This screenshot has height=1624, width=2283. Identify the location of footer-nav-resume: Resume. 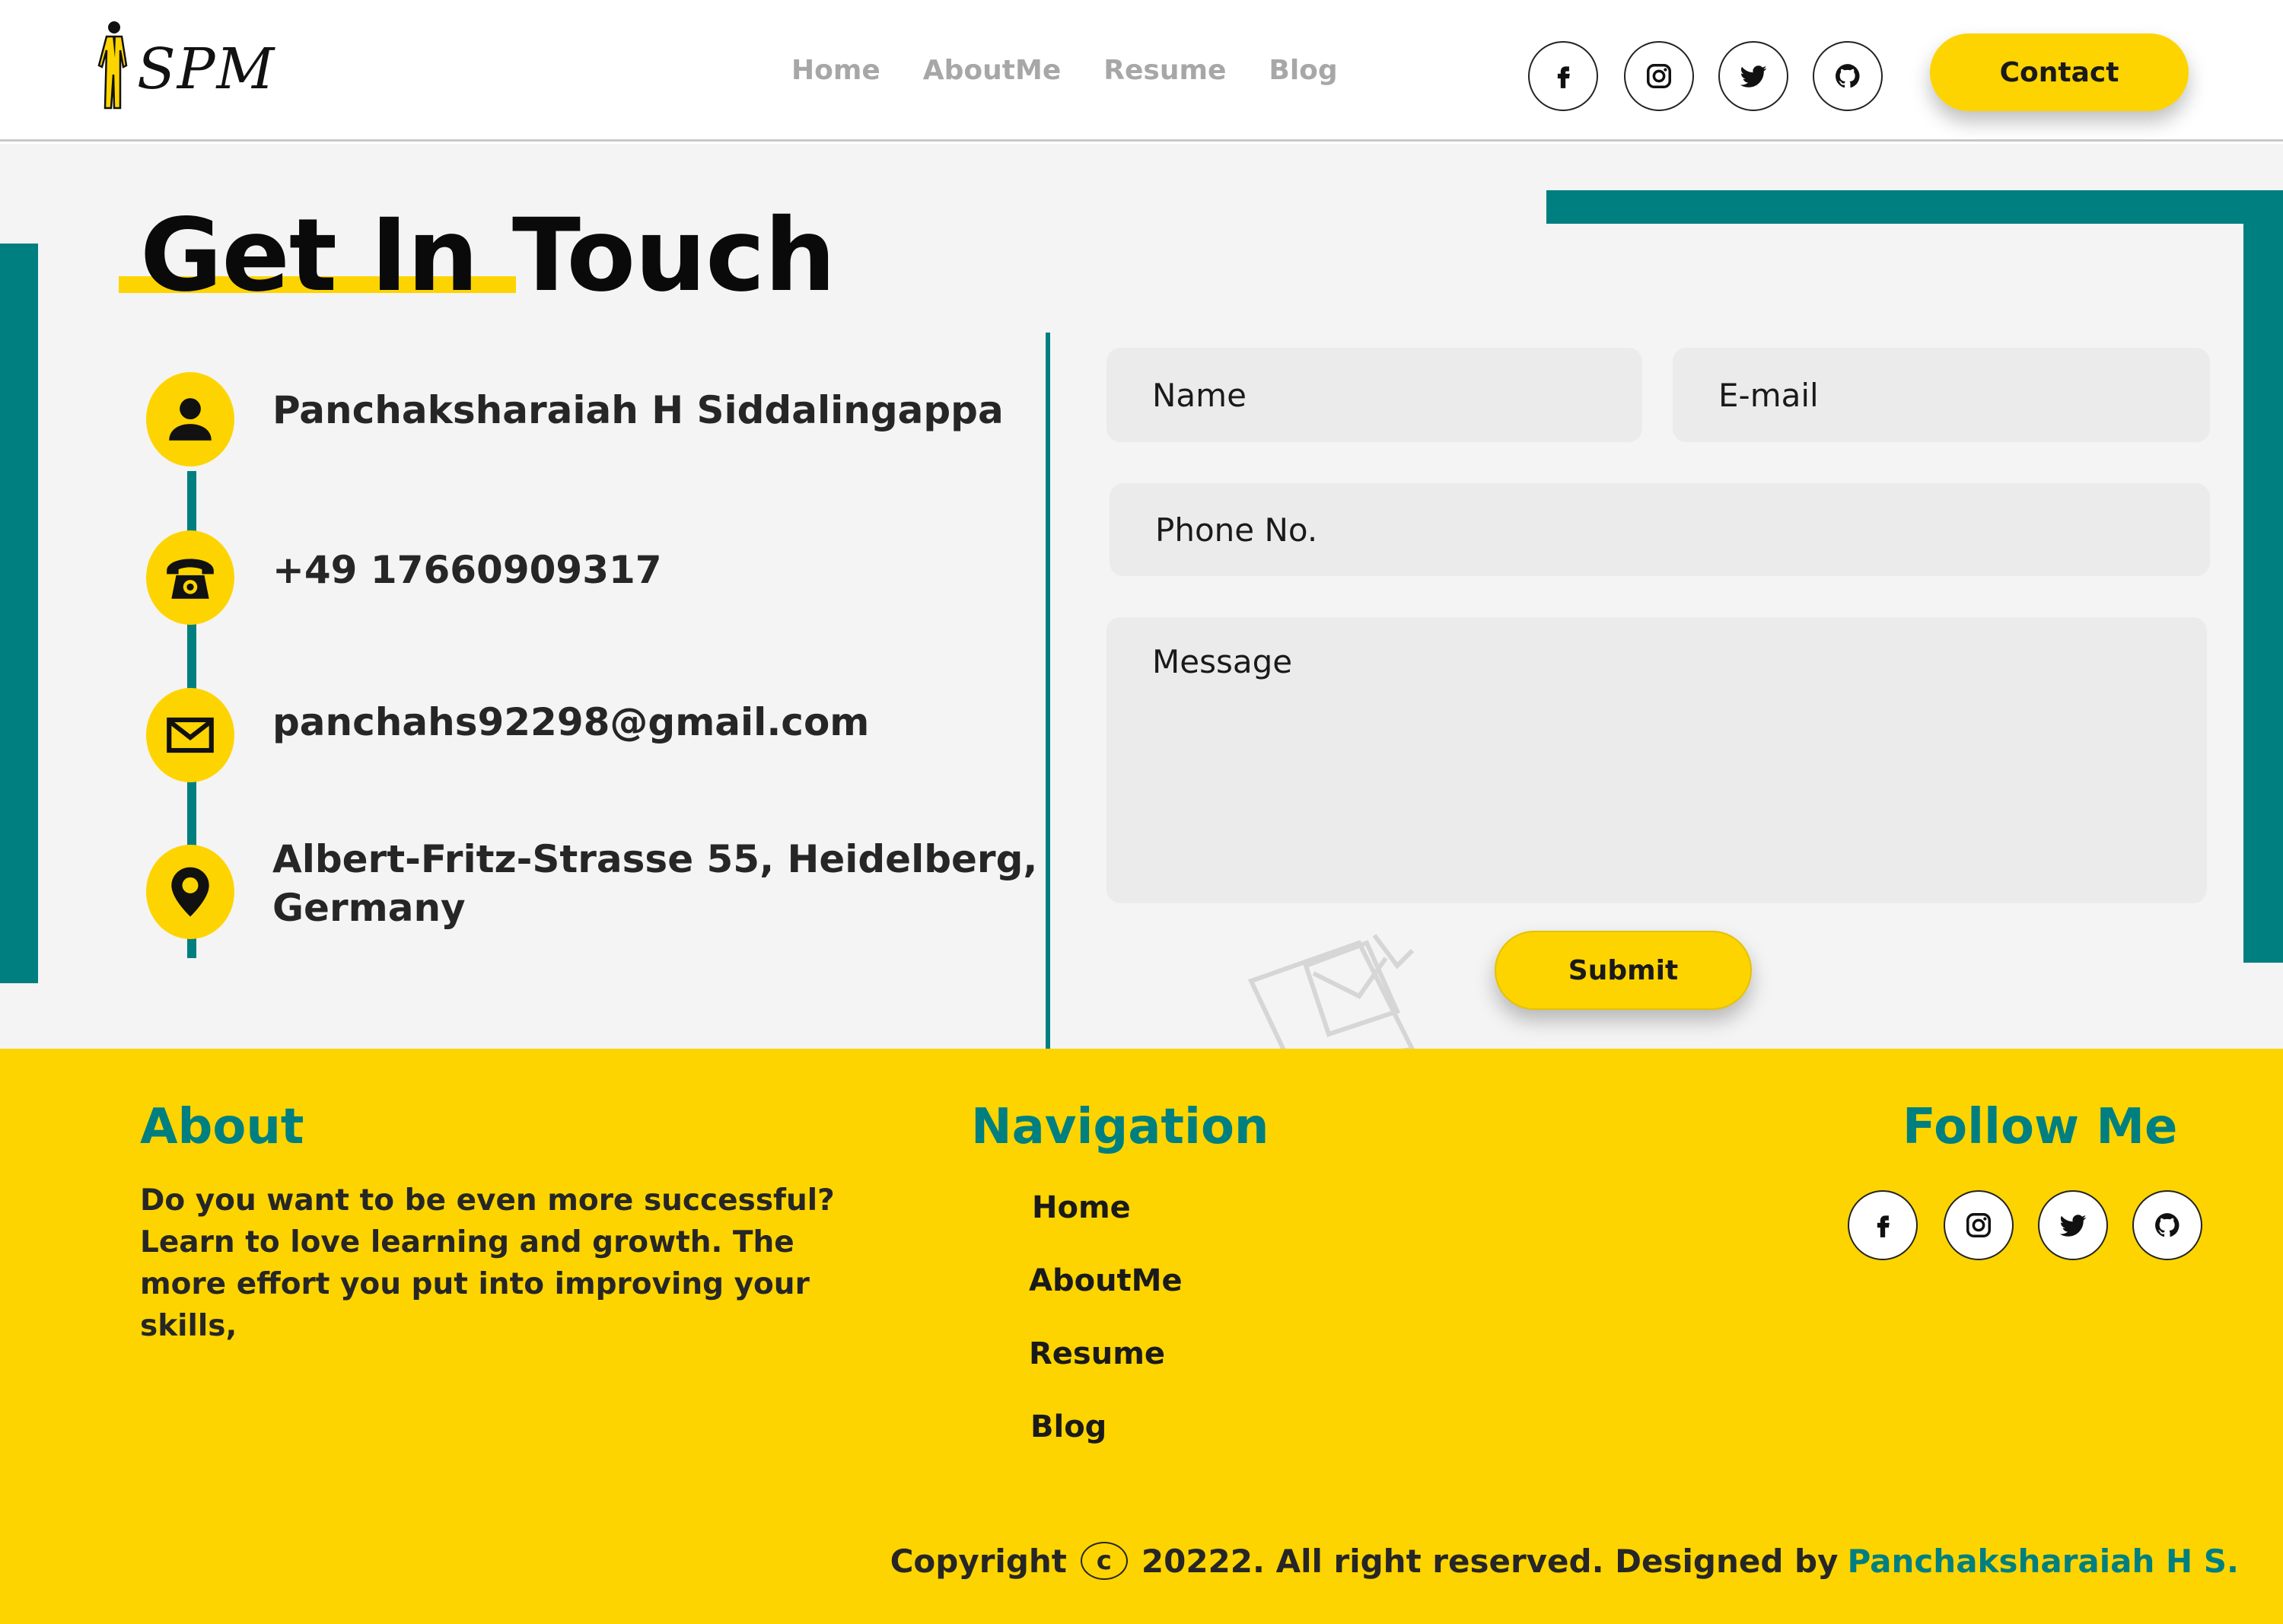
(1097, 1353).